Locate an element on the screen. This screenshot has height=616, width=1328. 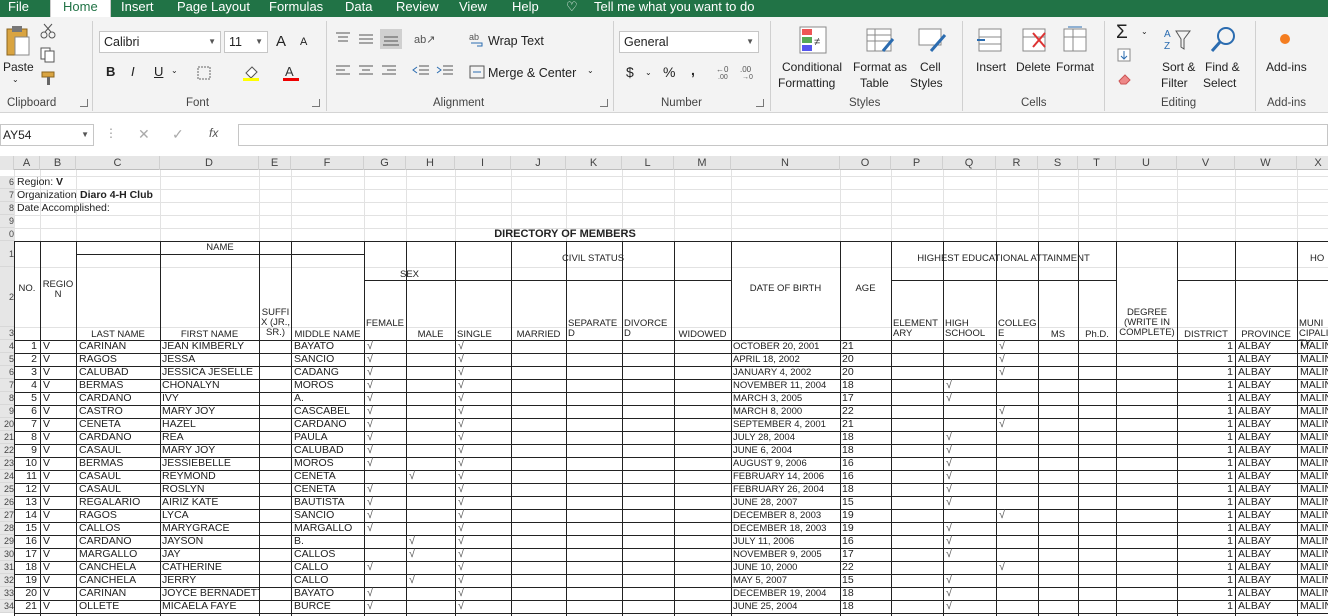
increase-decimal-icon: ←0.00 is located at coordinates (726, 73).